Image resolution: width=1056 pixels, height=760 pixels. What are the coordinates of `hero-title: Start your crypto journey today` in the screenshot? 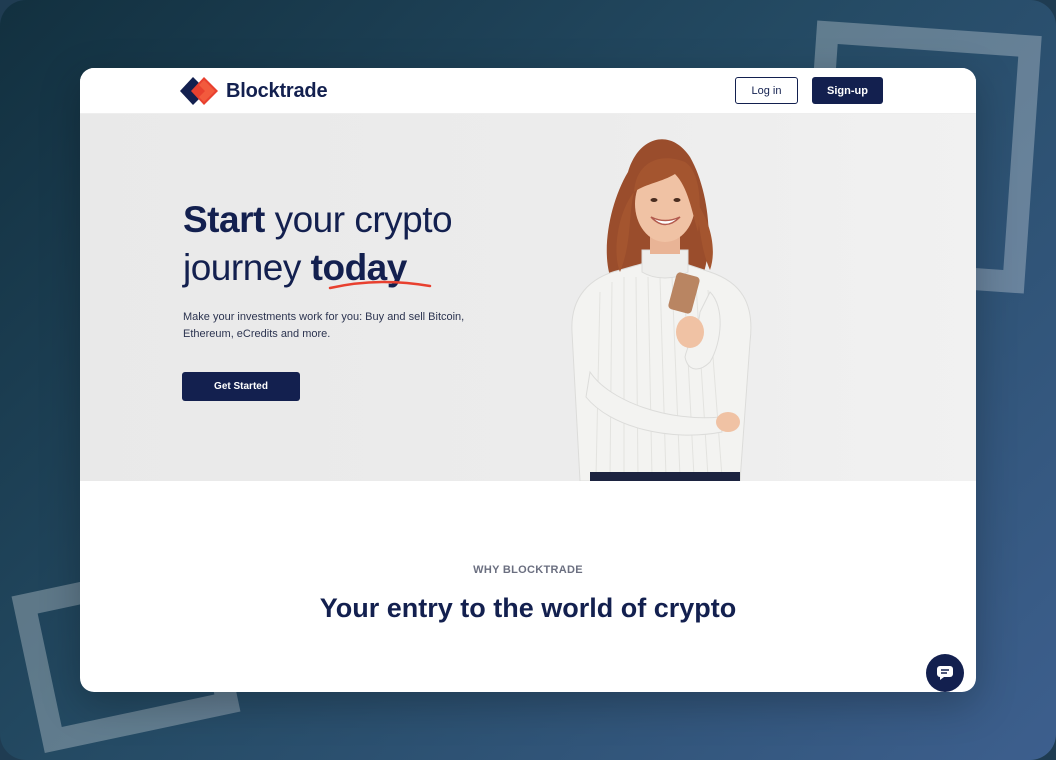 It's located at (363, 244).